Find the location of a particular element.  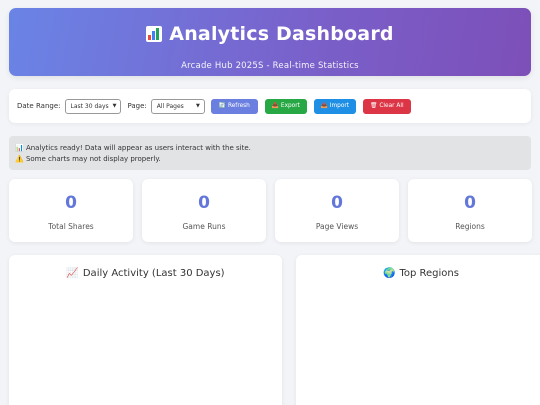

stat-label: Regions is located at coordinates (470, 226).